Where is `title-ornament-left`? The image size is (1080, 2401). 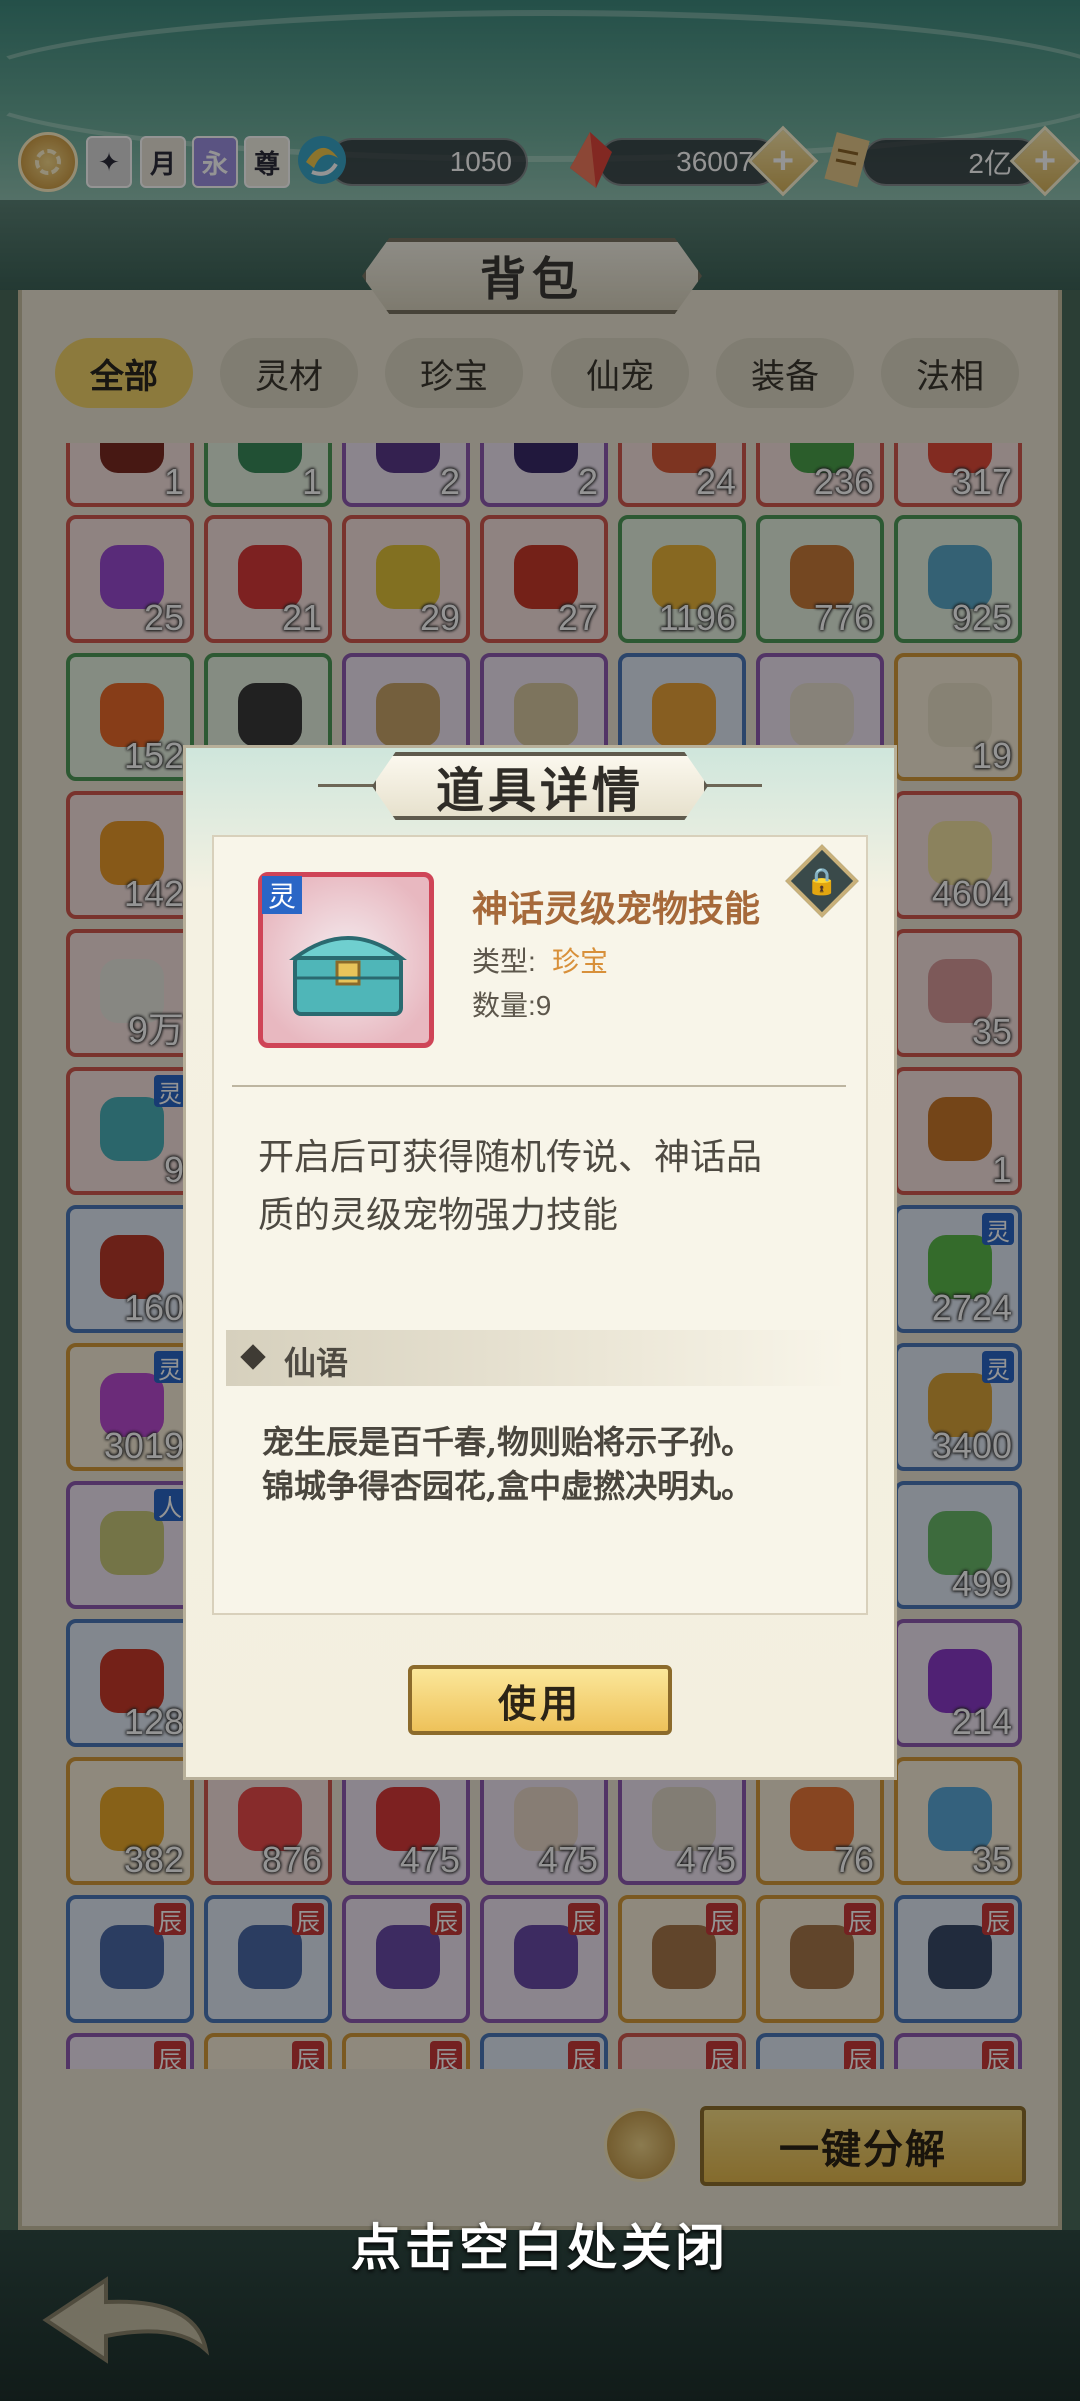
title-ornament-left is located at coordinates (348, 785).